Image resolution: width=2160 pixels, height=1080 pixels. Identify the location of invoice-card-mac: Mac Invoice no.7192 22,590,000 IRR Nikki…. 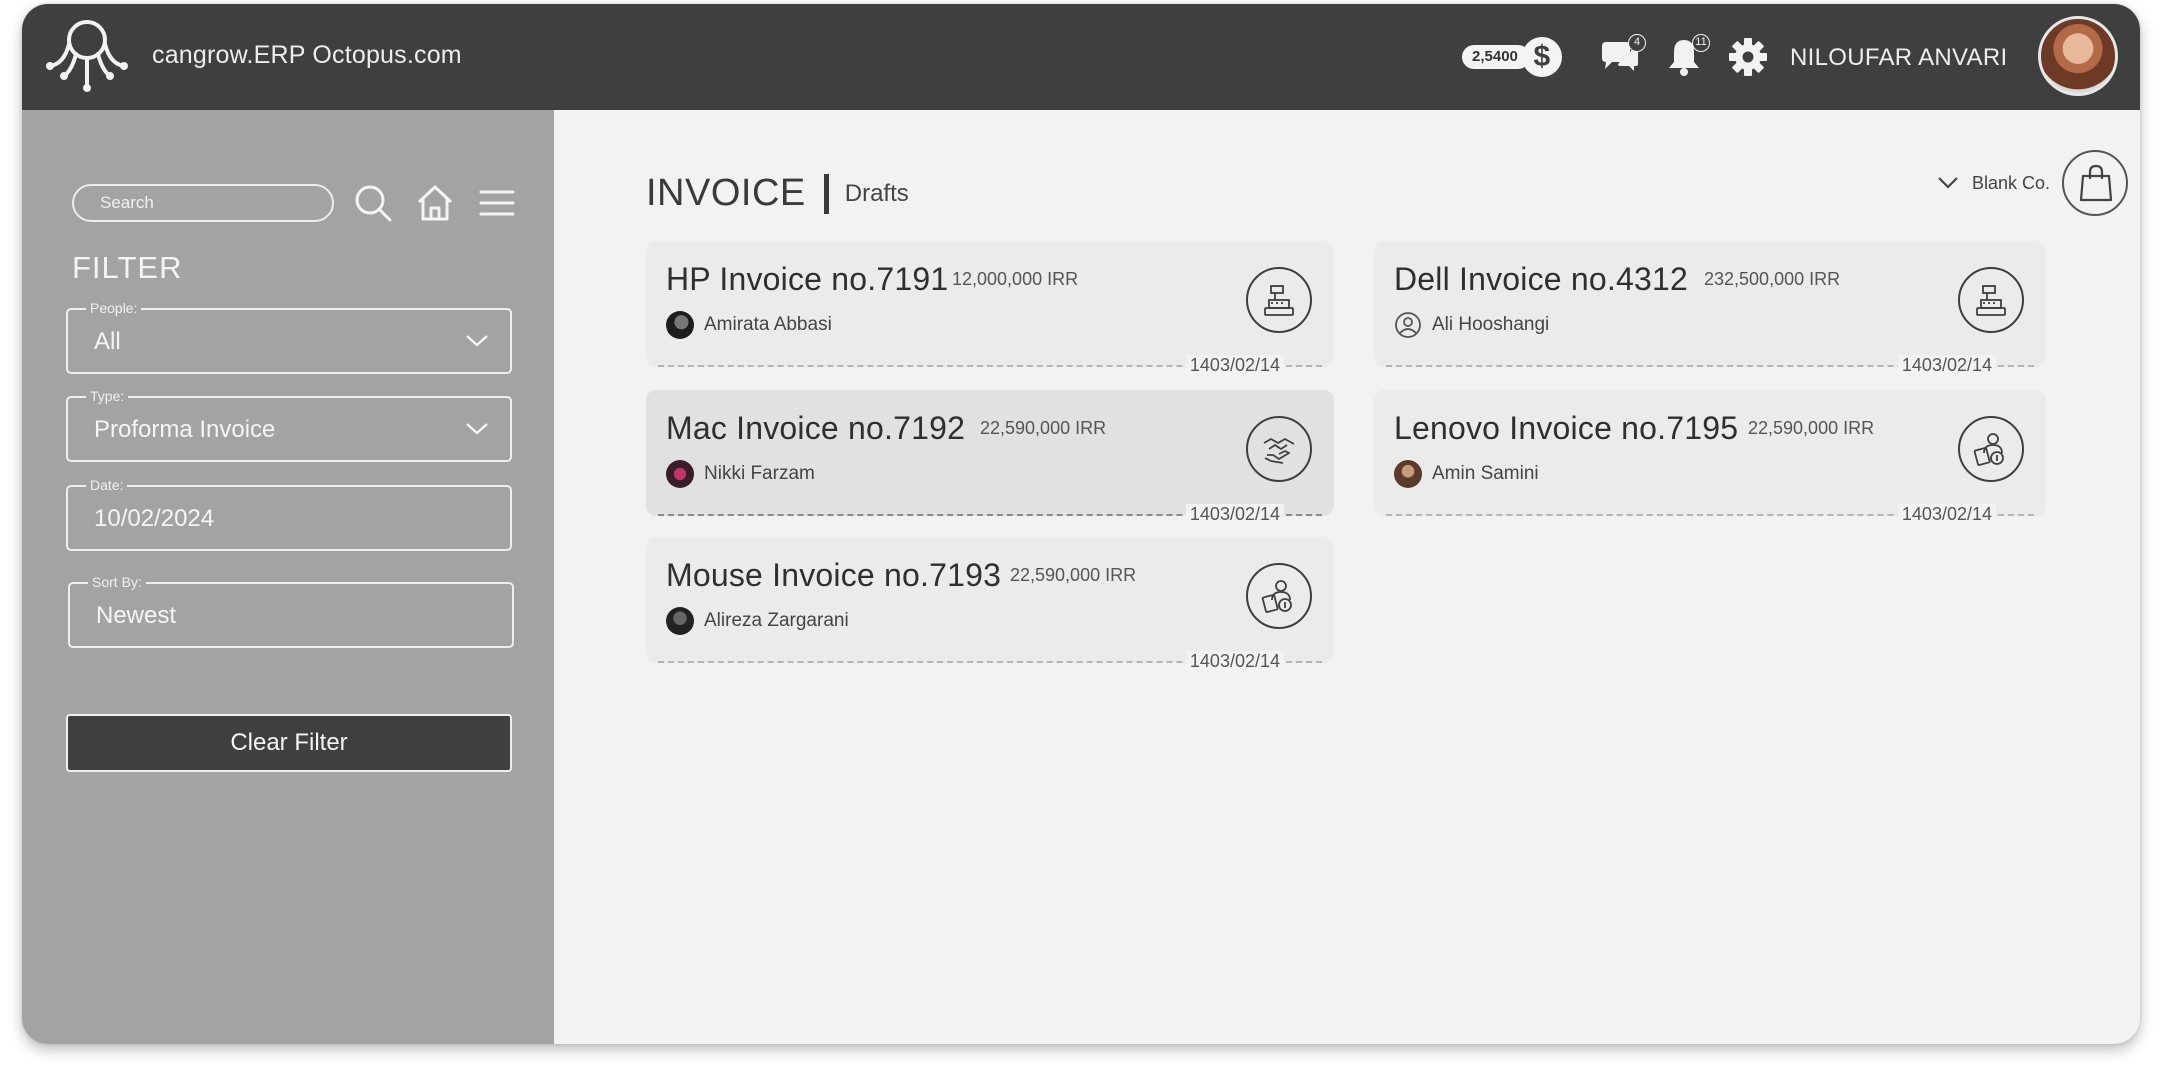
(990, 457).